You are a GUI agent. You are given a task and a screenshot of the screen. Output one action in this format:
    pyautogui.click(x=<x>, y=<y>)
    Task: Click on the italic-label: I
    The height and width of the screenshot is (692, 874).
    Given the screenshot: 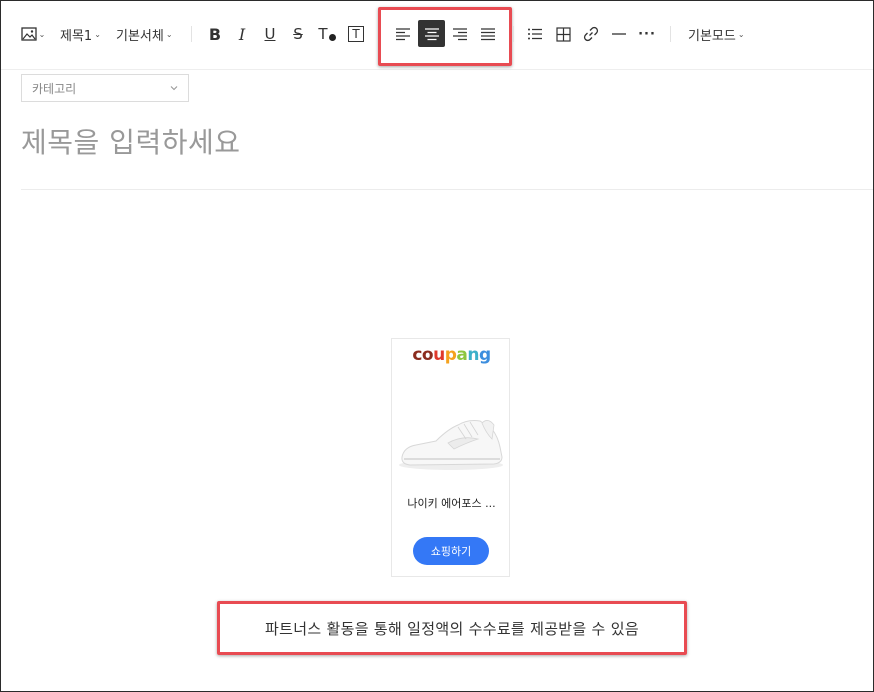 What is the action you would take?
    pyautogui.click(x=242, y=34)
    